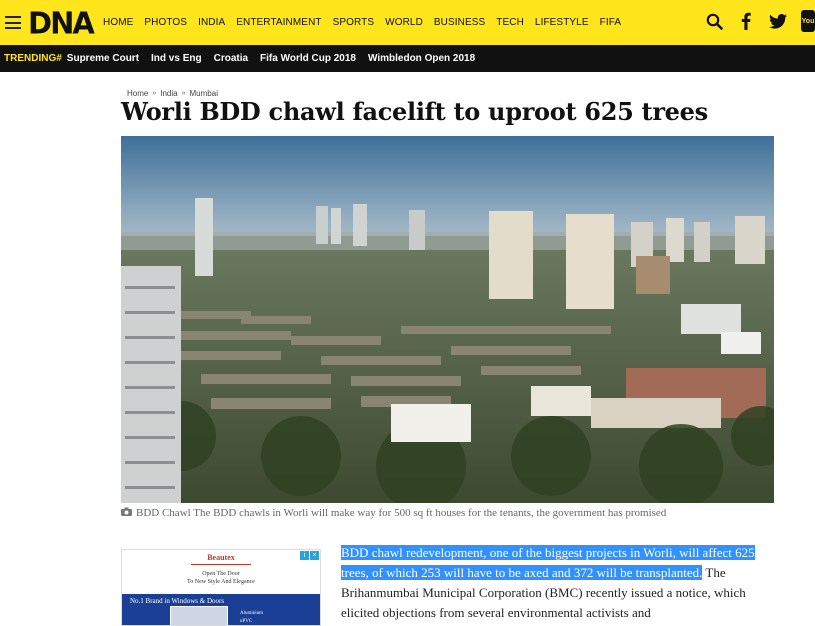 This screenshot has width=815, height=626. What do you see at coordinates (176, 58) in the screenshot?
I see `trending-item: Ind vs Eng` at bounding box center [176, 58].